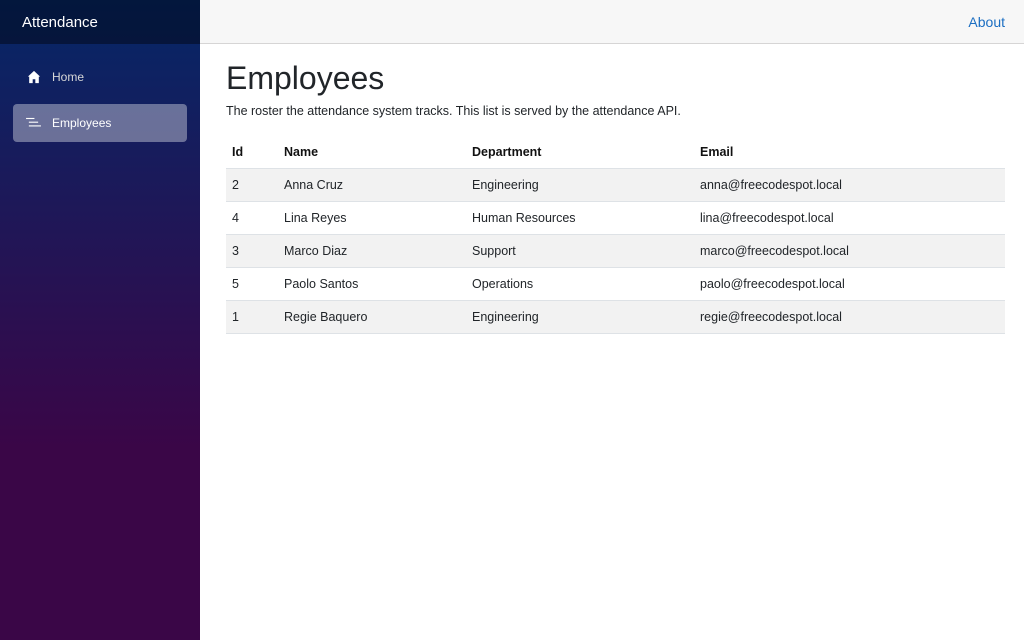  What do you see at coordinates (372, 218) in the screenshot?
I see `cell-name: Lina Reyes` at bounding box center [372, 218].